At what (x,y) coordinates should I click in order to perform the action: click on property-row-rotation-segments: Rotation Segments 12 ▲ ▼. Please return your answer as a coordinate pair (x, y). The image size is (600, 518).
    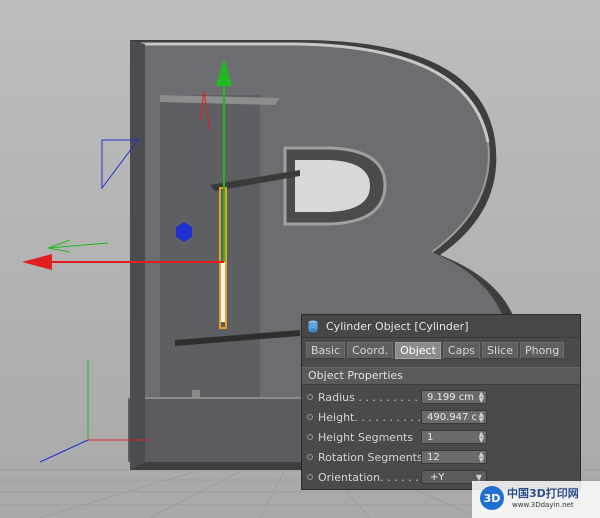
    Looking at the image, I should click on (441, 457).